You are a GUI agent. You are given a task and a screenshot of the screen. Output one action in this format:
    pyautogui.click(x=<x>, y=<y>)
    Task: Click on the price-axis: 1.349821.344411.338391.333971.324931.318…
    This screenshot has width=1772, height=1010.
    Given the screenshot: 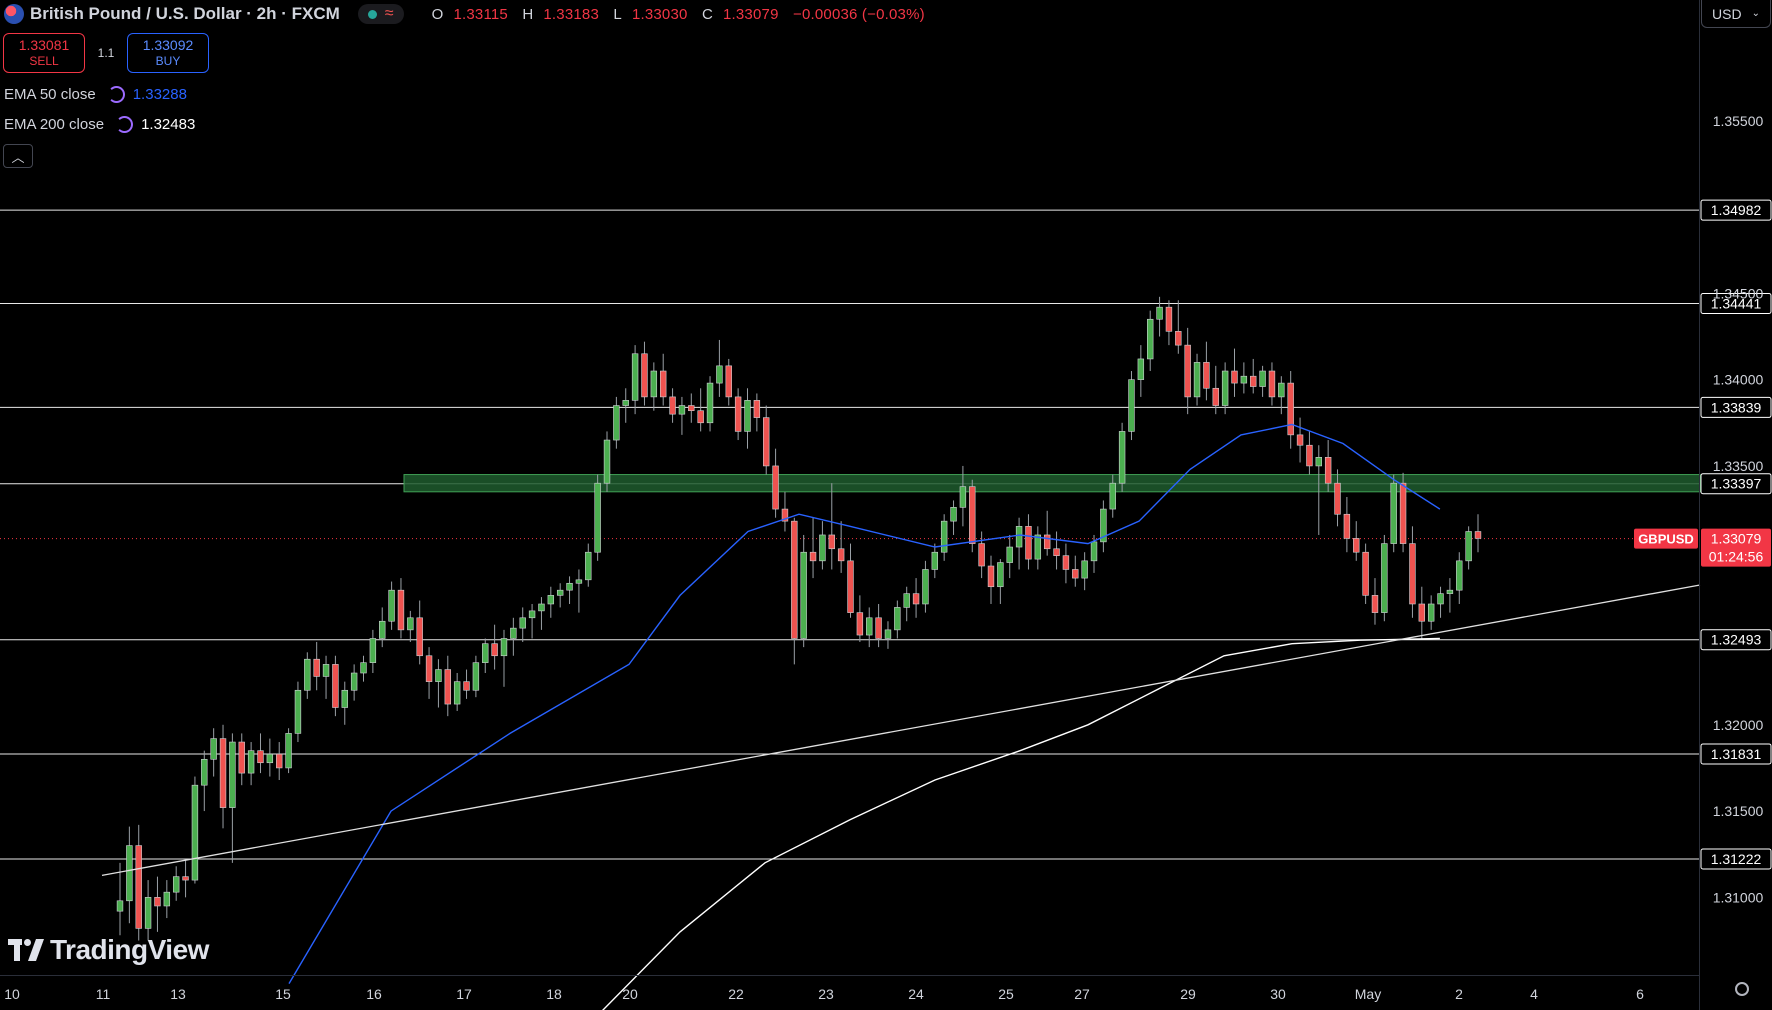 What is the action you would take?
    pyautogui.click(x=1736, y=509)
    